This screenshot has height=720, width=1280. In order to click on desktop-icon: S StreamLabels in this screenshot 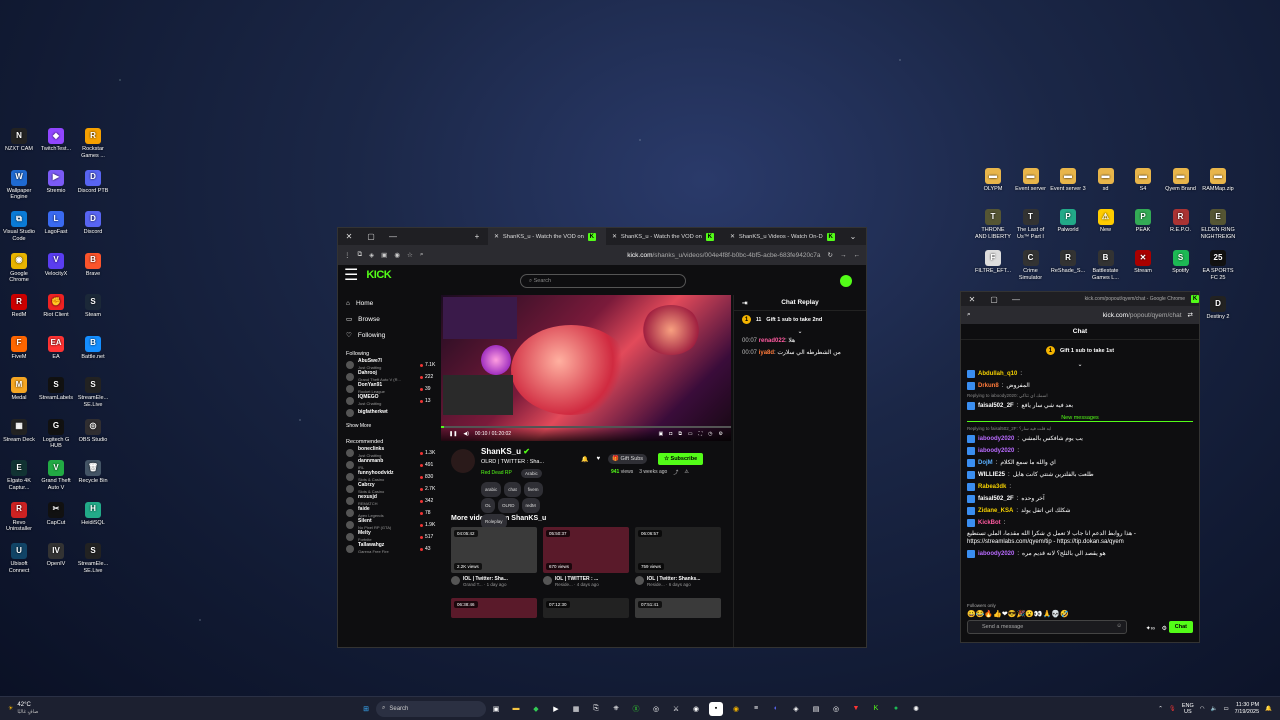, I will do `click(56, 389)`.